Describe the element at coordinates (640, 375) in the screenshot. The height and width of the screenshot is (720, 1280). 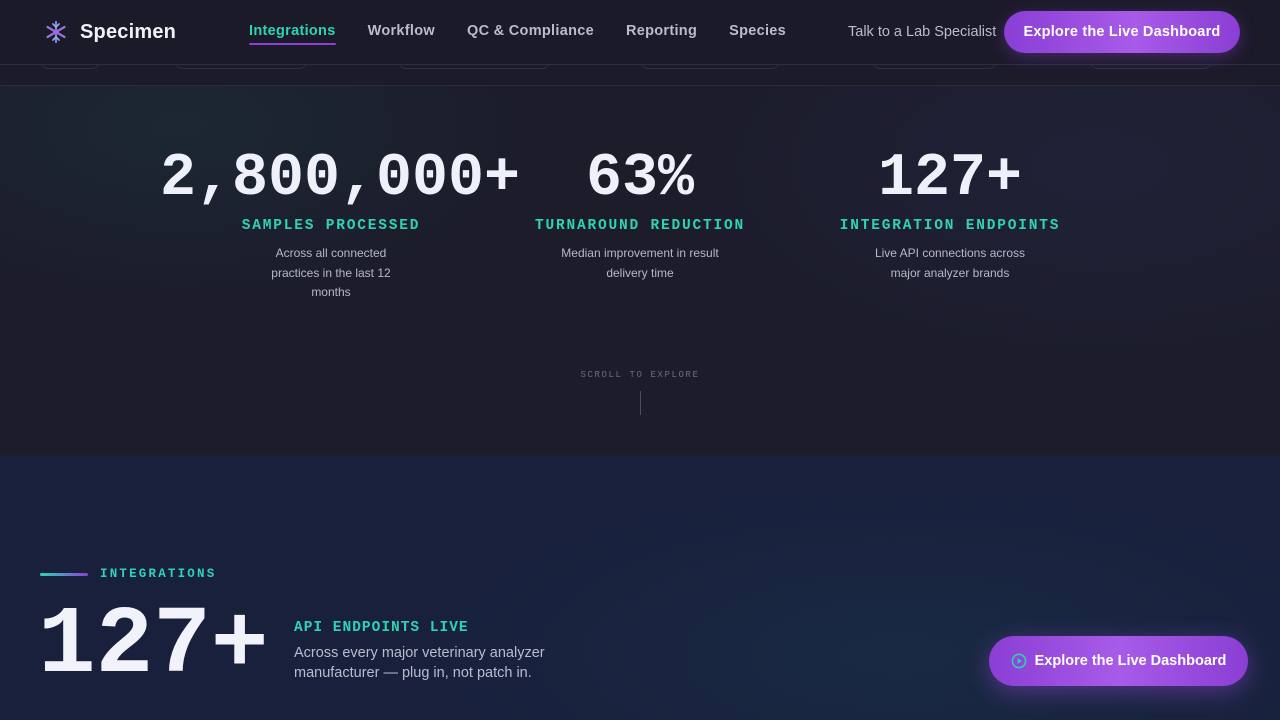
I see `scroll-hint: SCROLL TO EXPLORE` at that location.